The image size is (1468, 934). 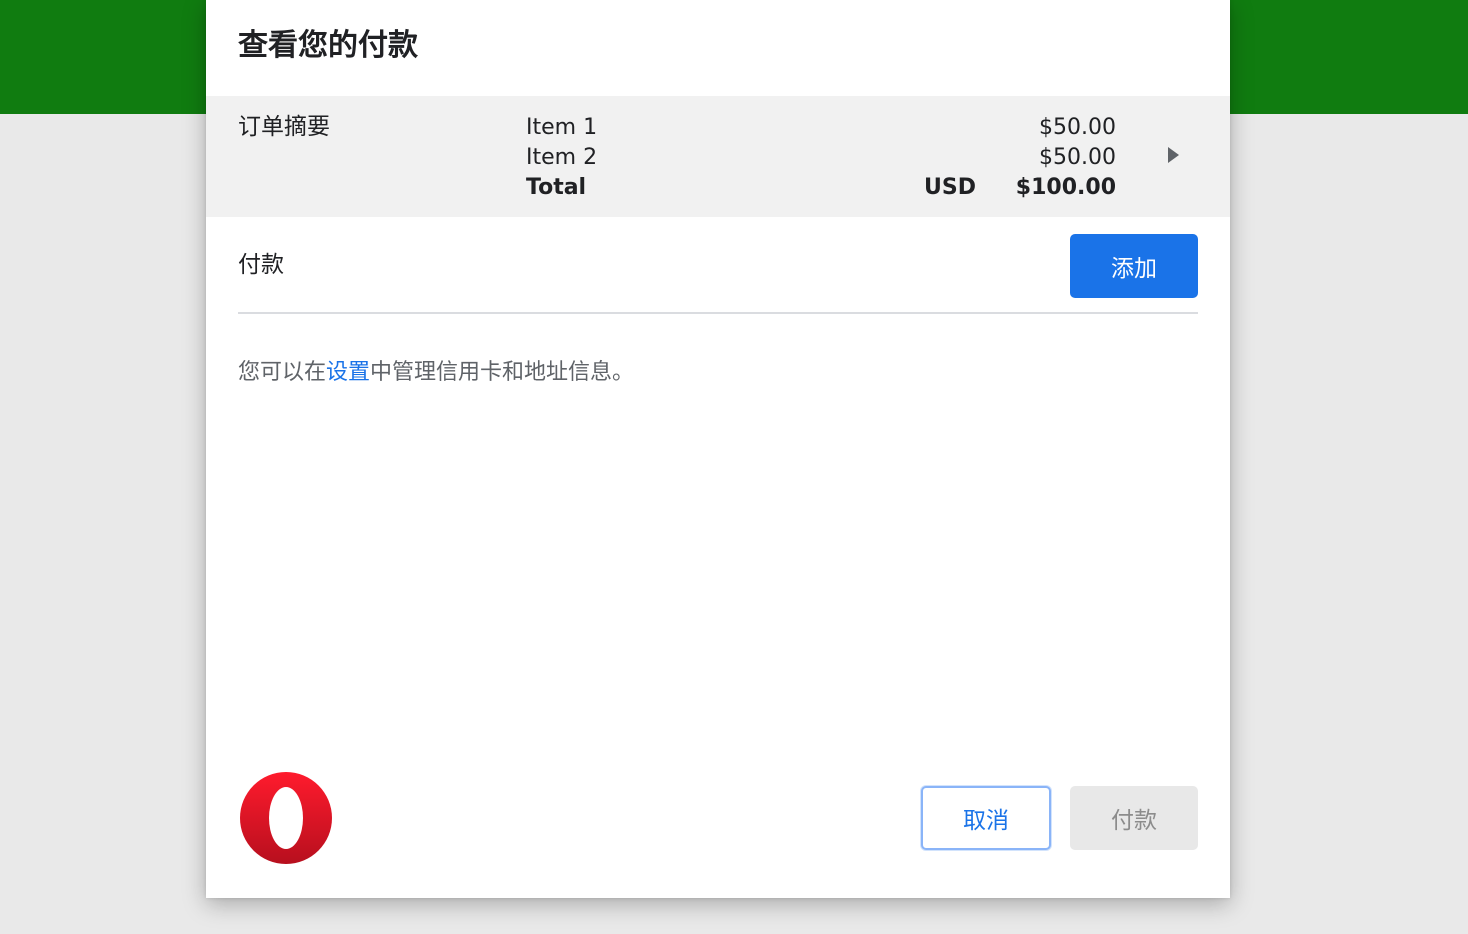 I want to click on line-item: Item 1 $50.00, so click(x=821, y=128).